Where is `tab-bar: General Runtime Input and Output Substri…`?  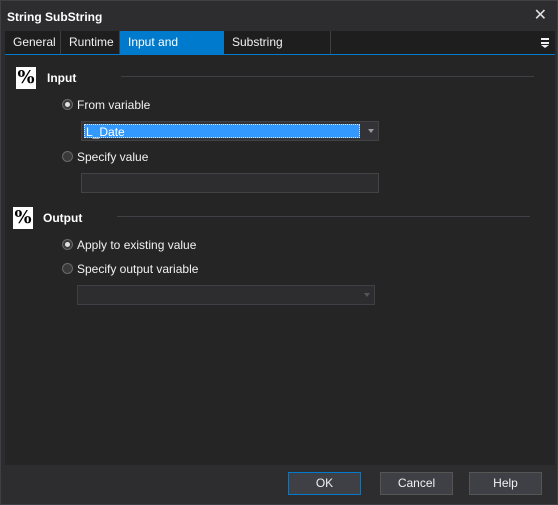 tab-bar: General Runtime Input and Output Substri… is located at coordinates (280, 51).